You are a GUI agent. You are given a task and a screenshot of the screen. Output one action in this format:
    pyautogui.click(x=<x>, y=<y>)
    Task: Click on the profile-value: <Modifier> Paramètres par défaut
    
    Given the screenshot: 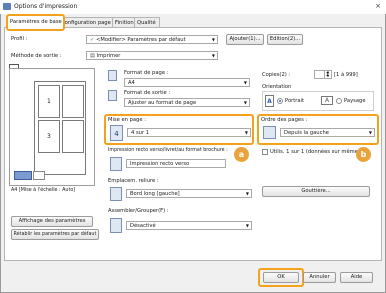 What is the action you would take?
    pyautogui.click(x=141, y=40)
    